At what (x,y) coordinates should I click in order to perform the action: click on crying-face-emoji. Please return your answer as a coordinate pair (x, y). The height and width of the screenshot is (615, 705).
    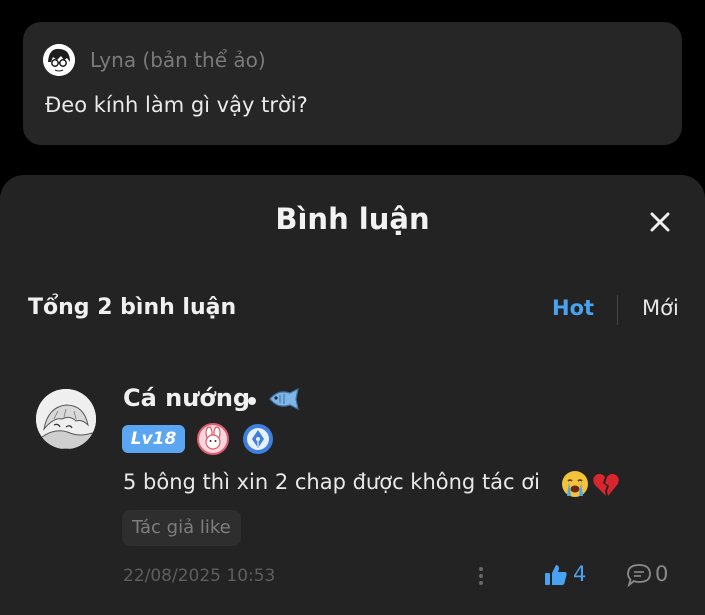
    Looking at the image, I should click on (575, 484).